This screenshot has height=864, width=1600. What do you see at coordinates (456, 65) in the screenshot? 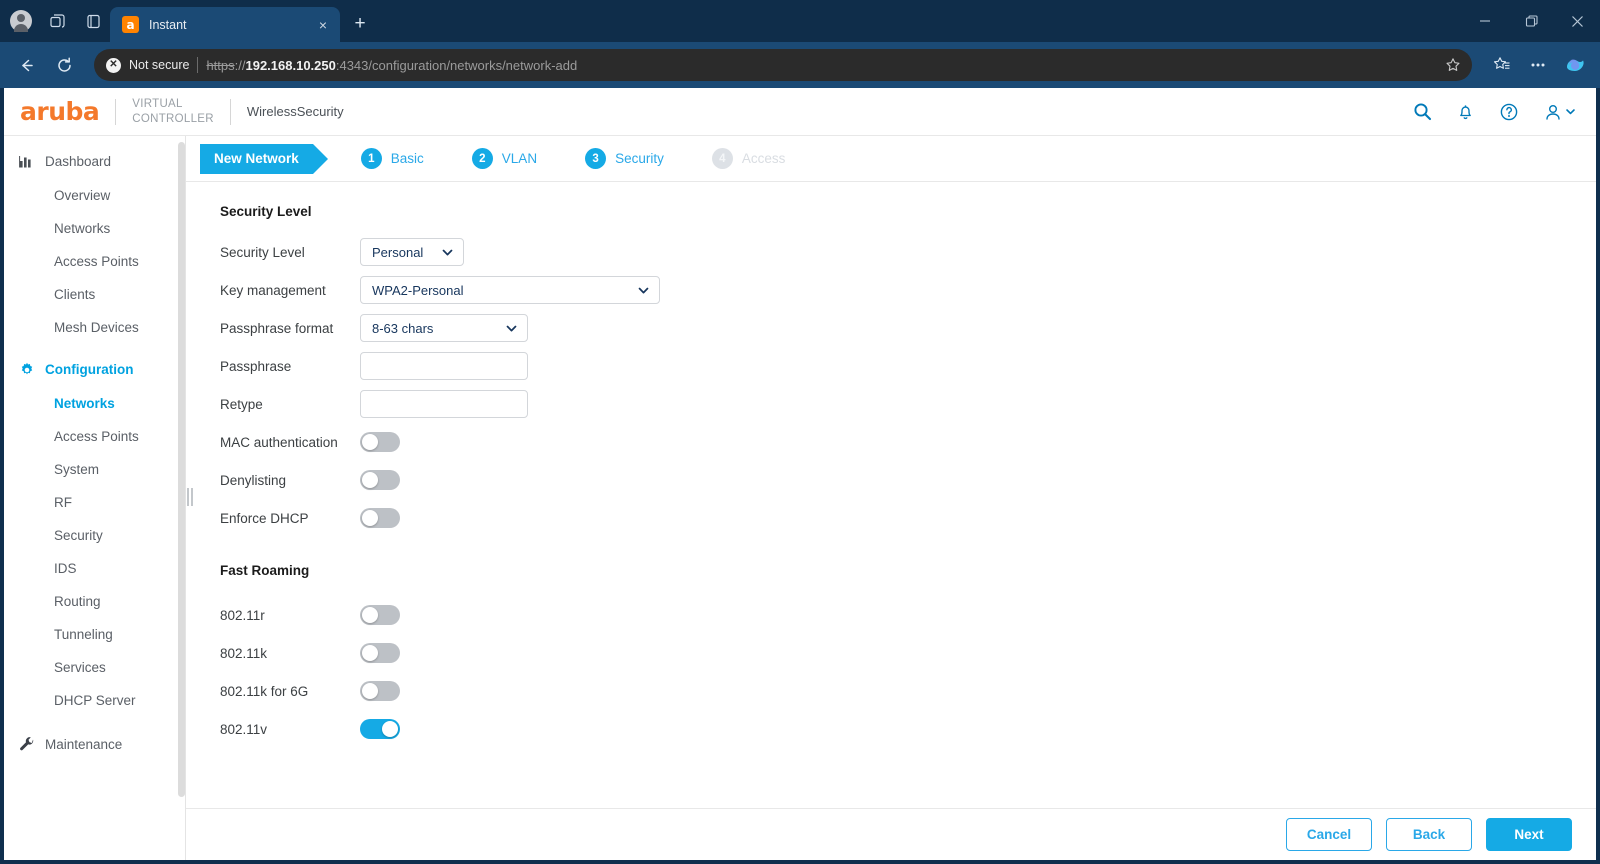
I see `url-path: :4343/configuration/networks/network-add` at bounding box center [456, 65].